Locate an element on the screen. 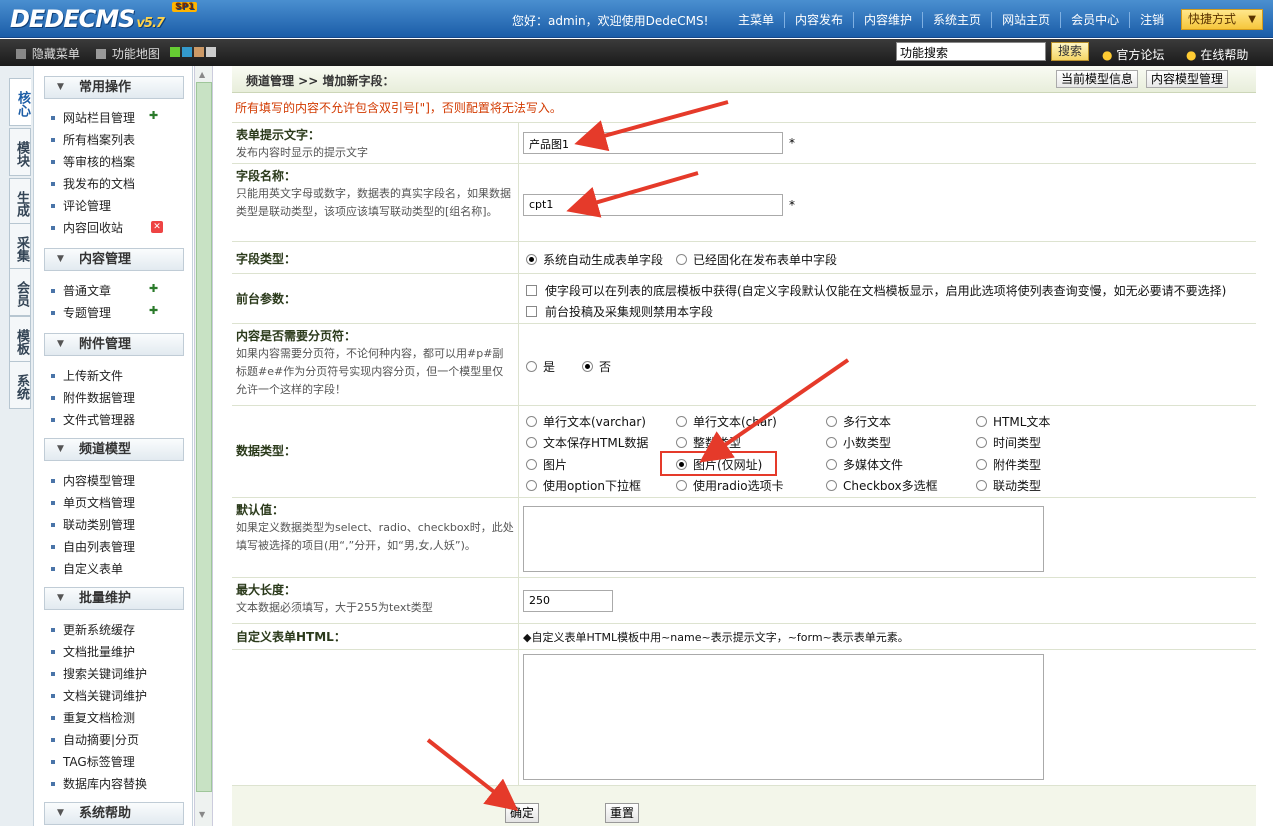  menu-item-all-archives: 所有档案列表 is located at coordinates (93, 139).